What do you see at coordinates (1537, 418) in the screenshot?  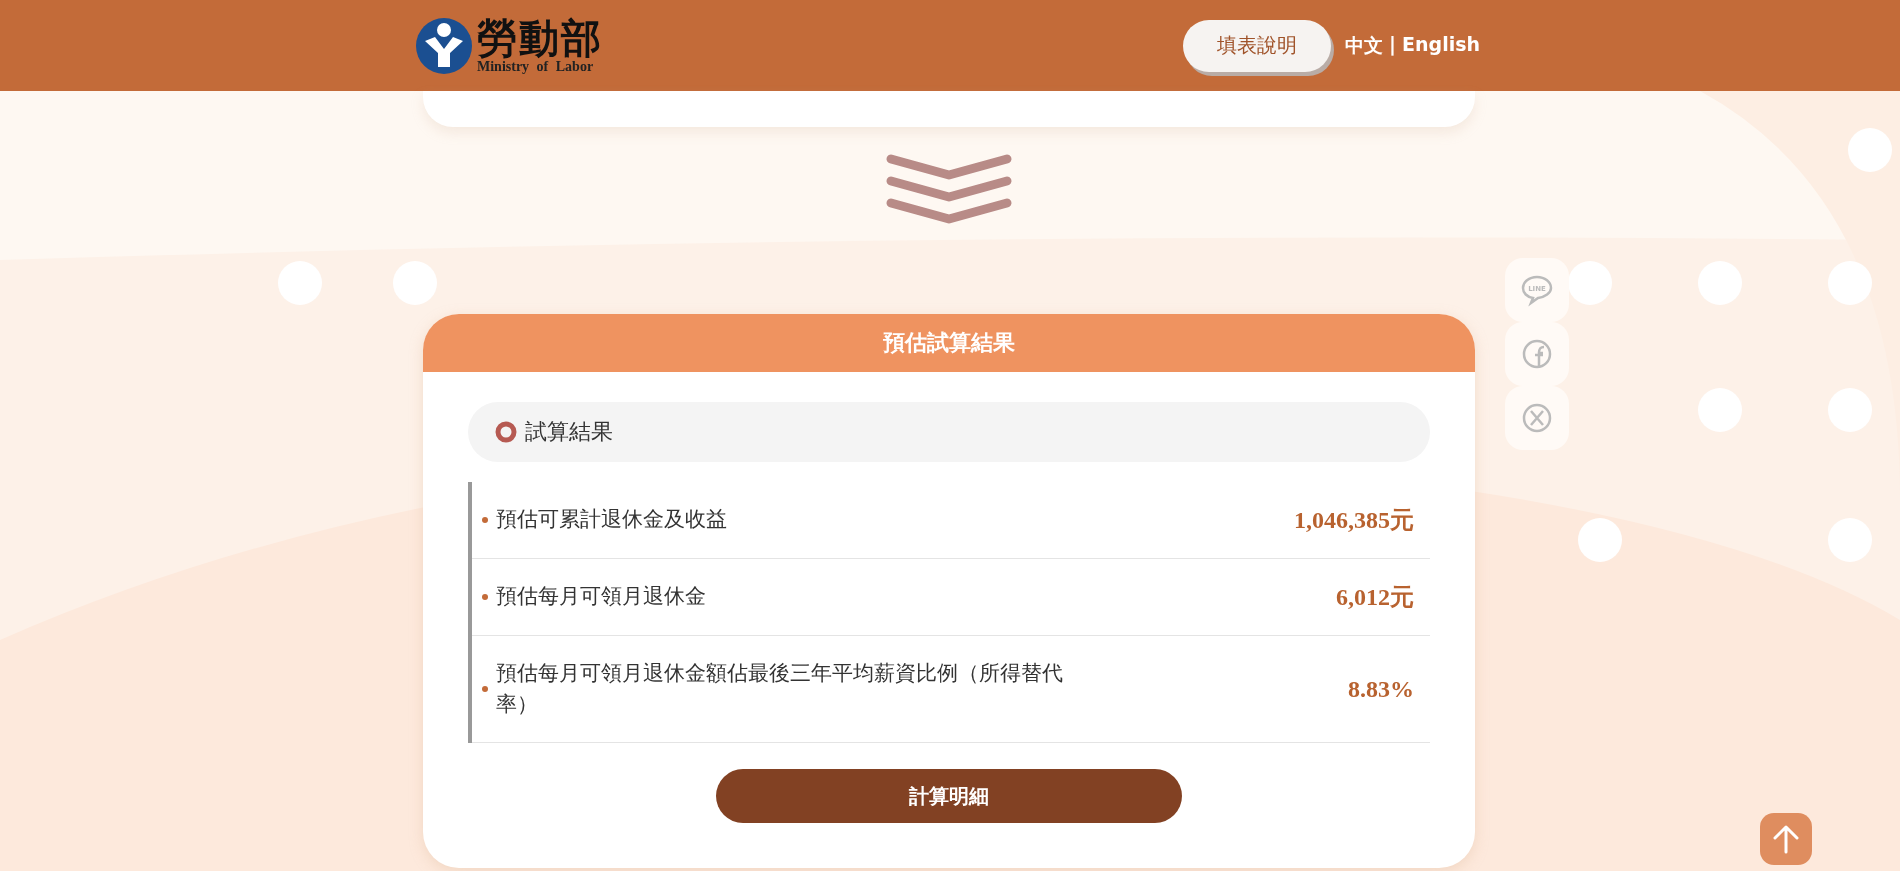 I see `x-share-button` at bounding box center [1537, 418].